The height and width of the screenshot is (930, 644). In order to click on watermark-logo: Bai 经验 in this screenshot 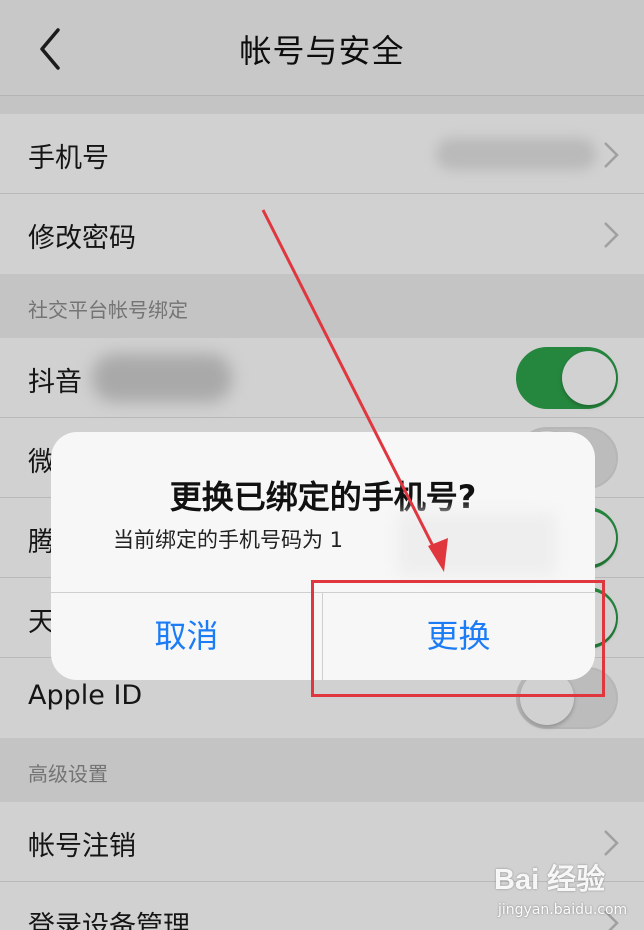, I will do `click(550, 880)`.